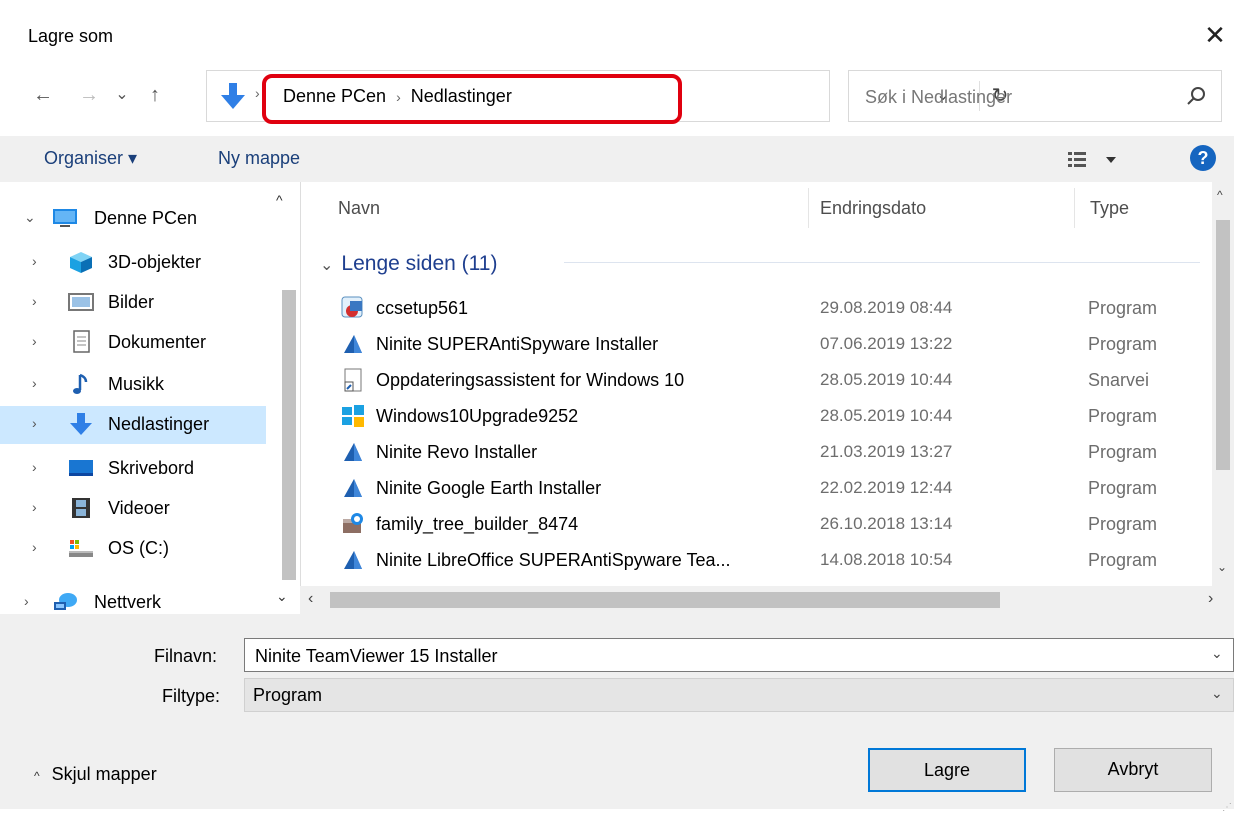  What do you see at coordinates (159, 424) in the screenshot?
I see `sidebar-item-label: Nedlastinger` at bounding box center [159, 424].